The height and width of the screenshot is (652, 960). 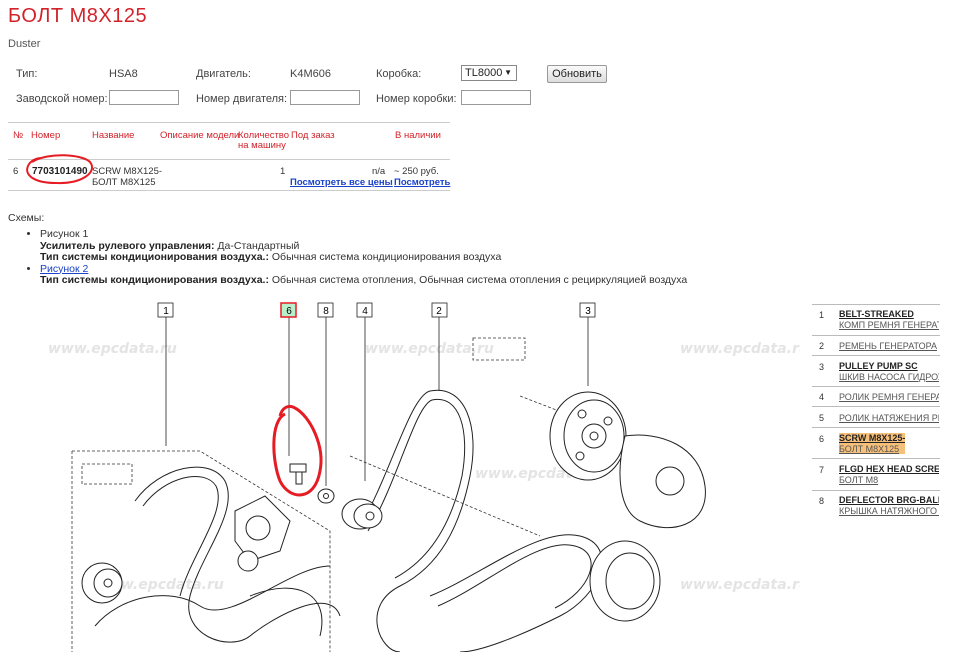 What do you see at coordinates (365, 311) in the screenshot?
I see `callout-label: 4` at bounding box center [365, 311].